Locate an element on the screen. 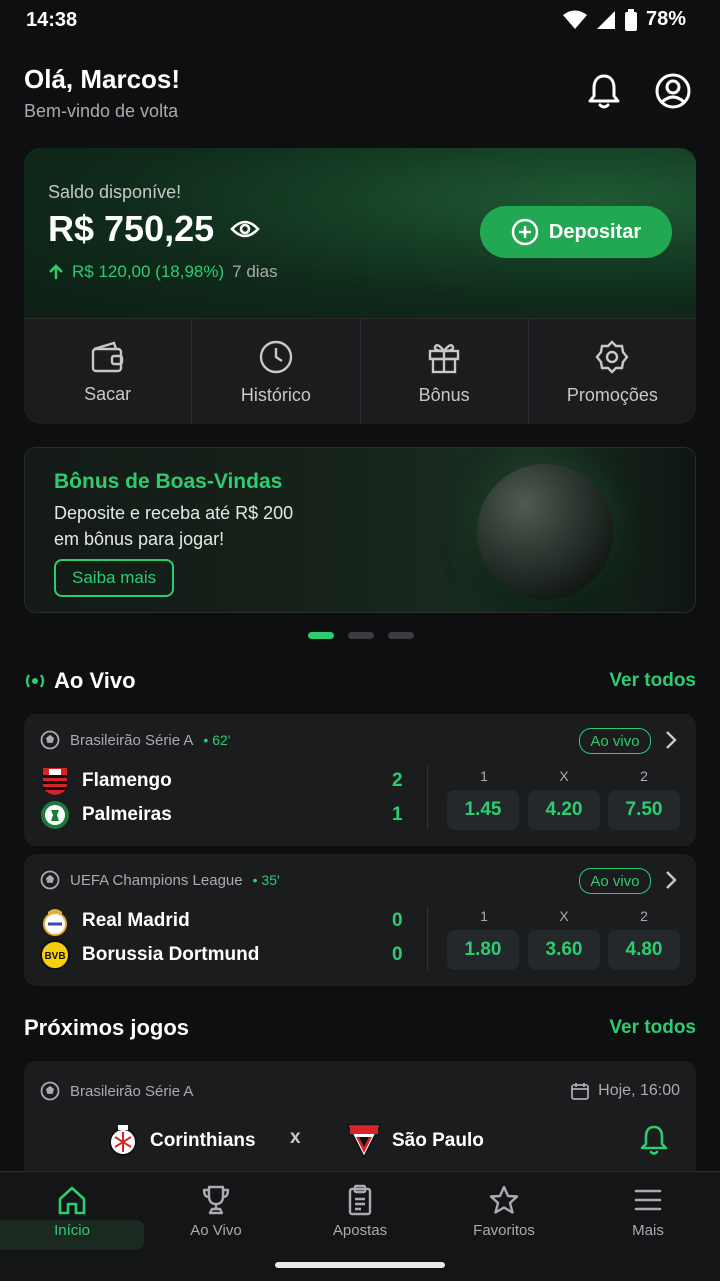 The height and width of the screenshot is (1281, 720). nav-item-inicio: Início is located at coordinates (72, 1211).